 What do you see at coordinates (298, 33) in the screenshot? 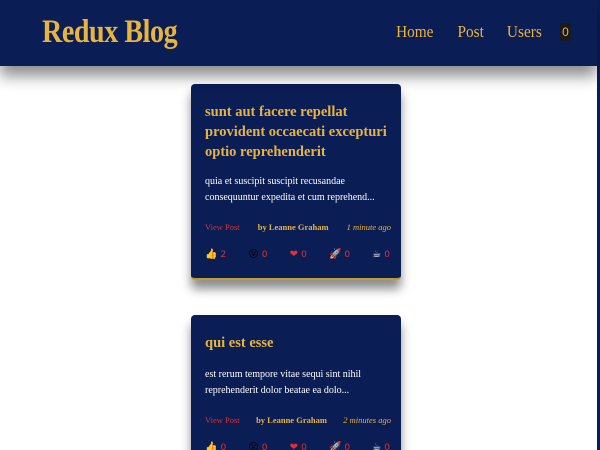
I see `site-header: Redux Blog Home Post Users 0` at bounding box center [298, 33].